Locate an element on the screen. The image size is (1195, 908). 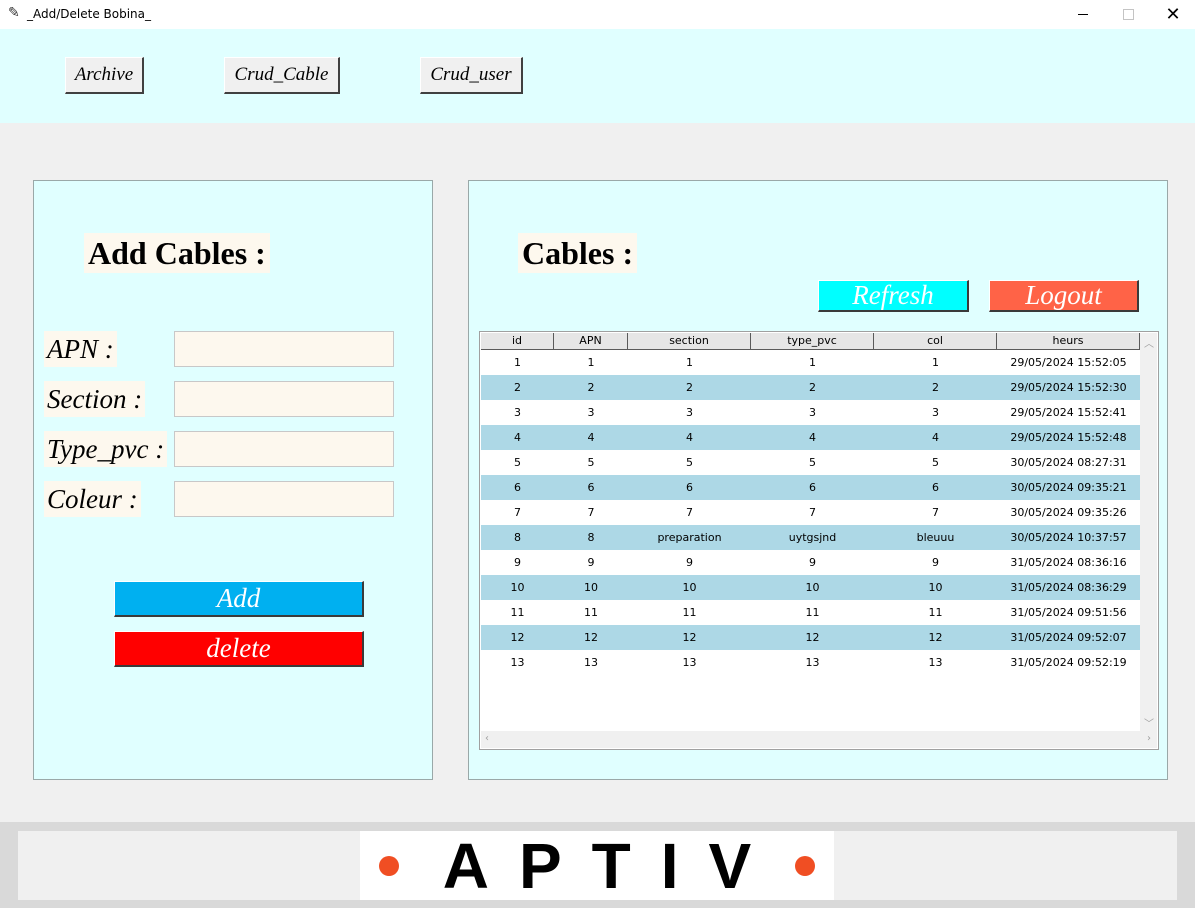
close-button: ✕ is located at coordinates (1172, 14).